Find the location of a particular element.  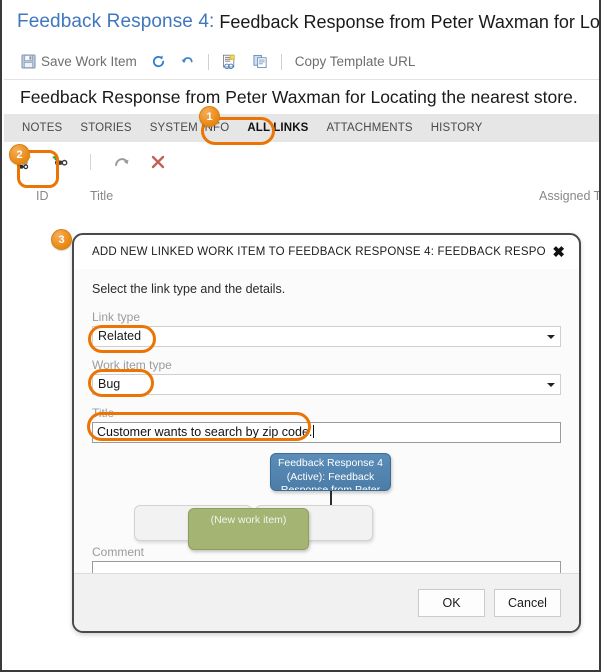

links-grid-header: ID Title Assigned T is located at coordinates (301, 197).